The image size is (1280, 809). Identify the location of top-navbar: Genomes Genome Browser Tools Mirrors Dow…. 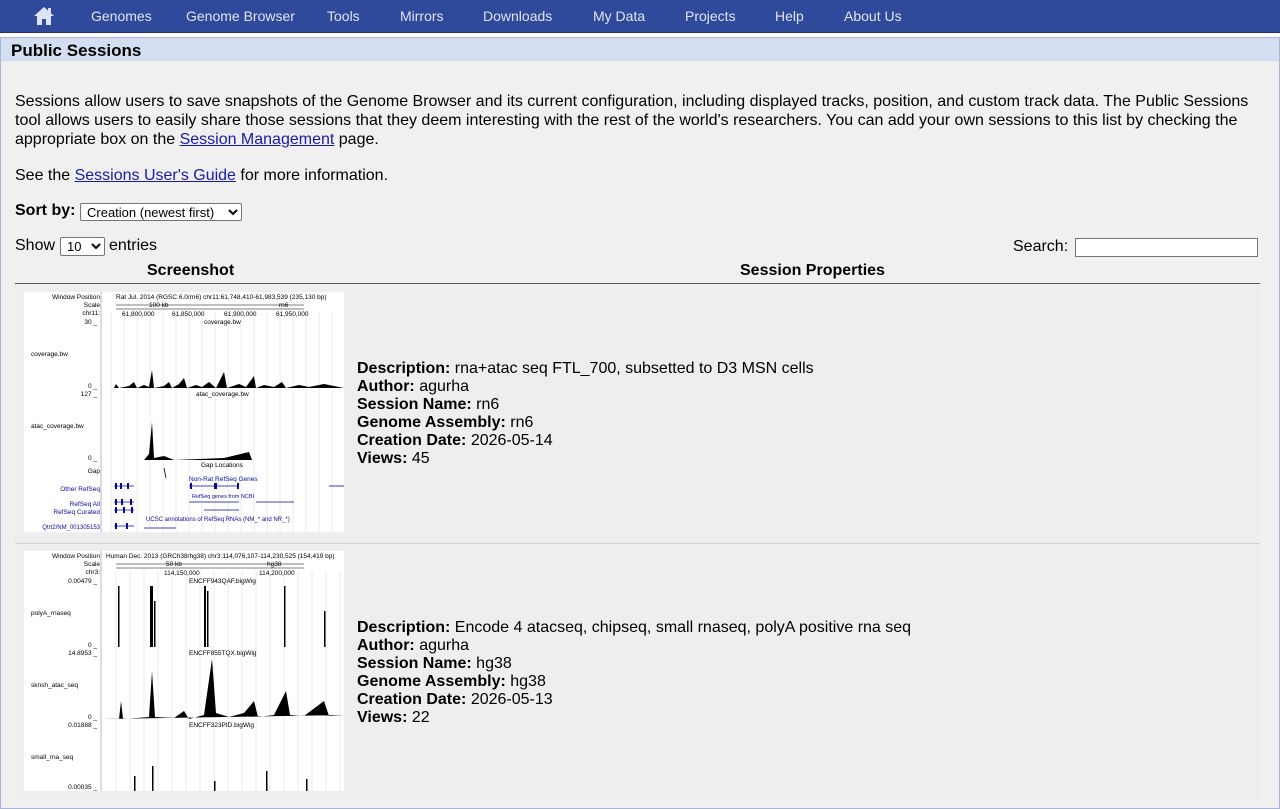
(640, 16).